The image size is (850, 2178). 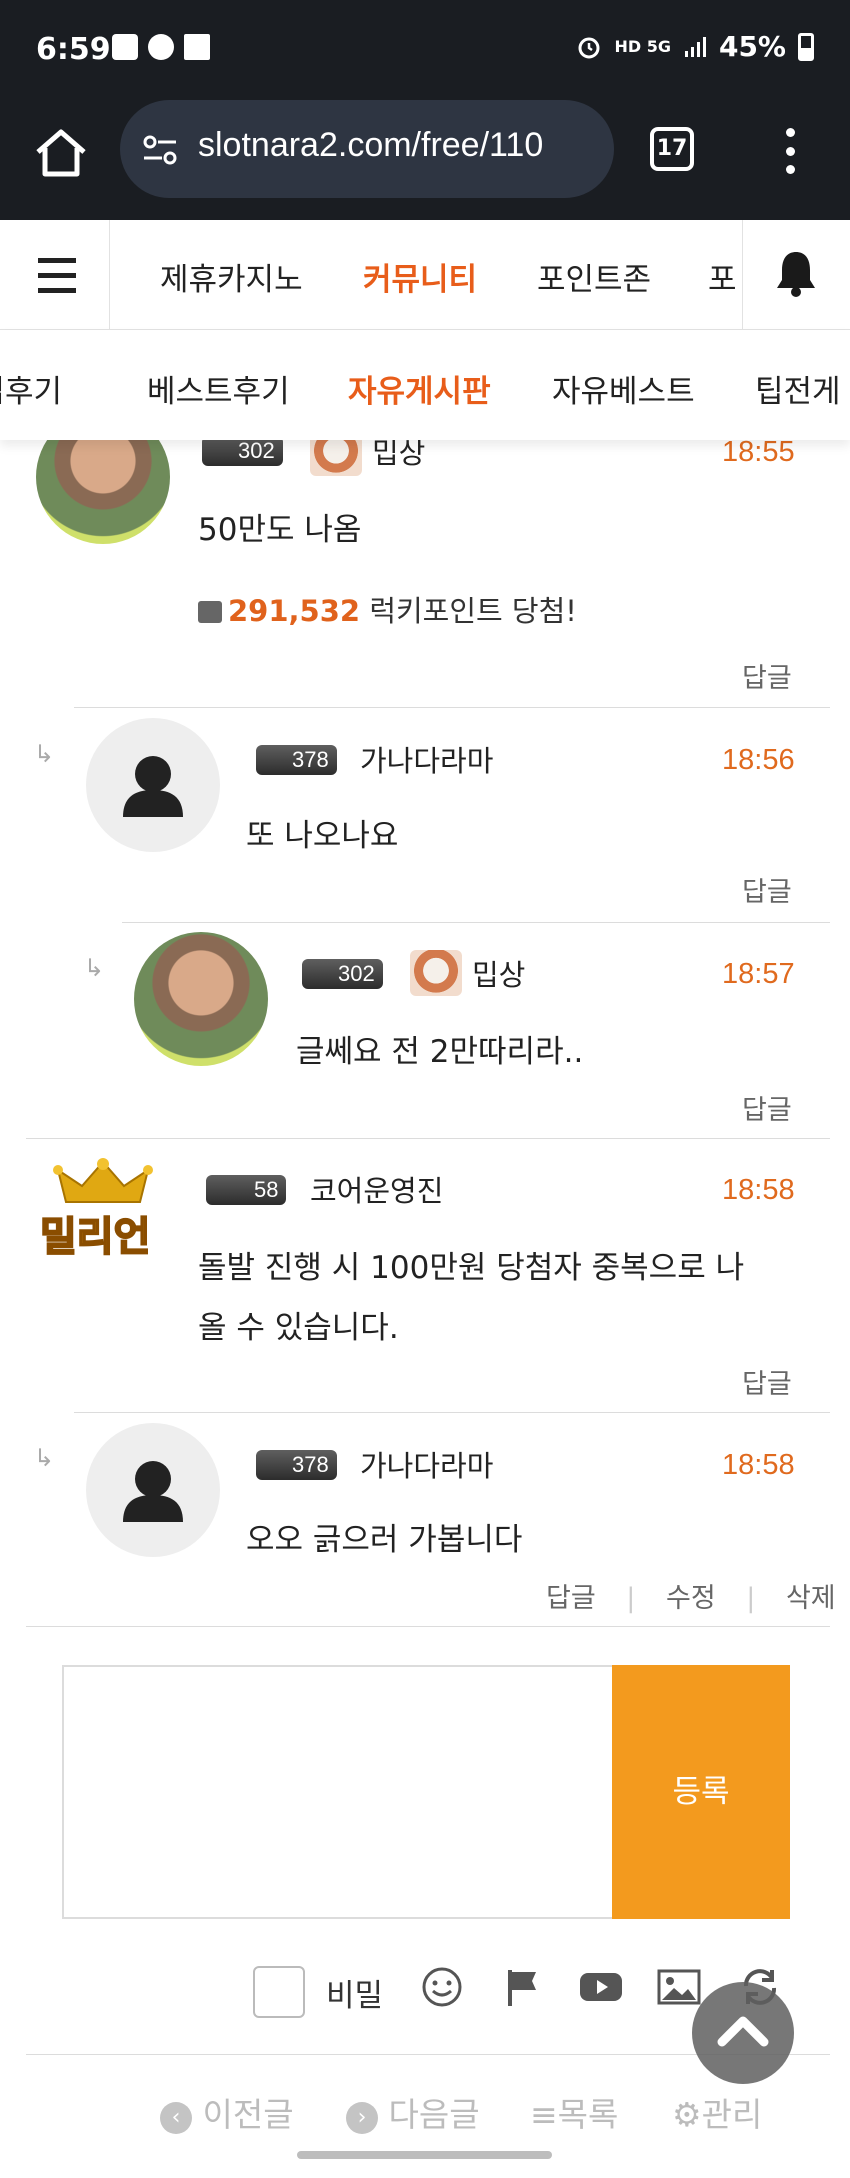 I want to click on signal-icon, so click(x=695, y=46).